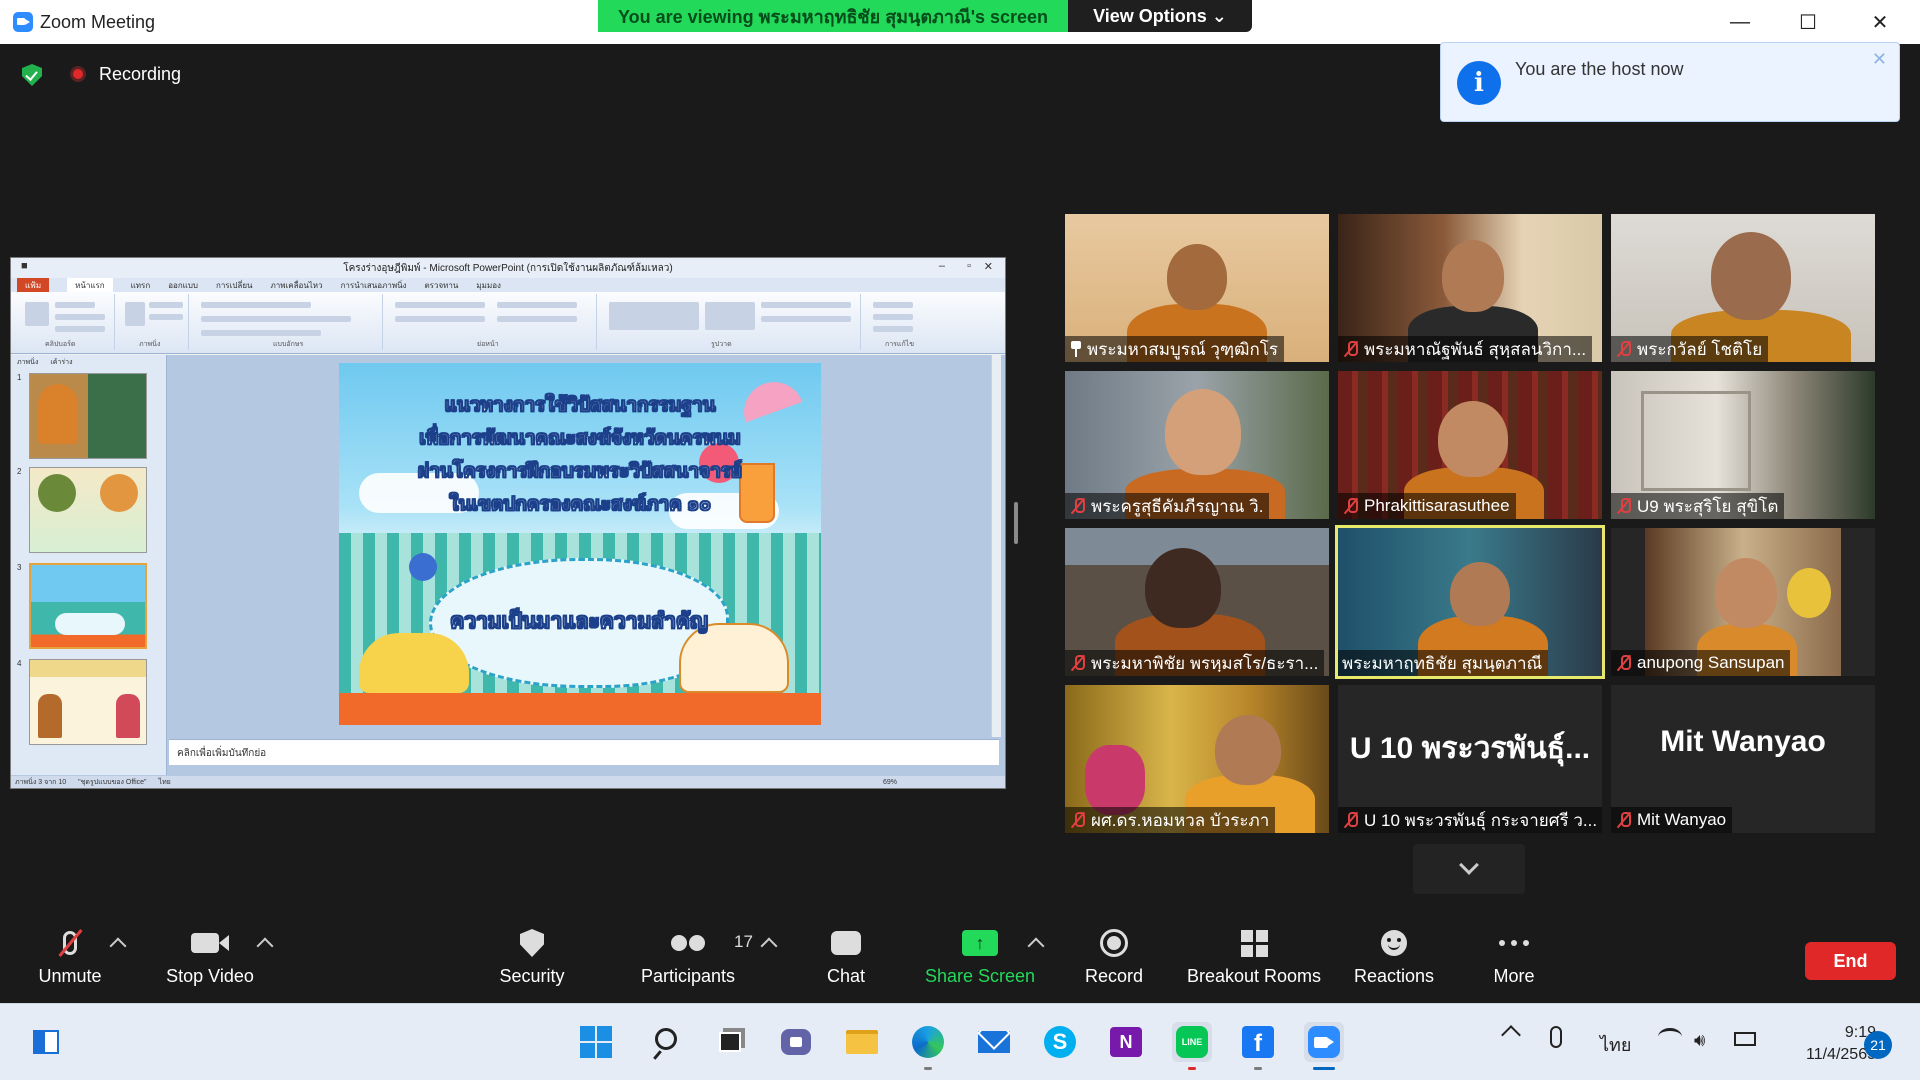 The image size is (1920, 1080). I want to click on next-page-chevron-down-icon, so click(1469, 869).